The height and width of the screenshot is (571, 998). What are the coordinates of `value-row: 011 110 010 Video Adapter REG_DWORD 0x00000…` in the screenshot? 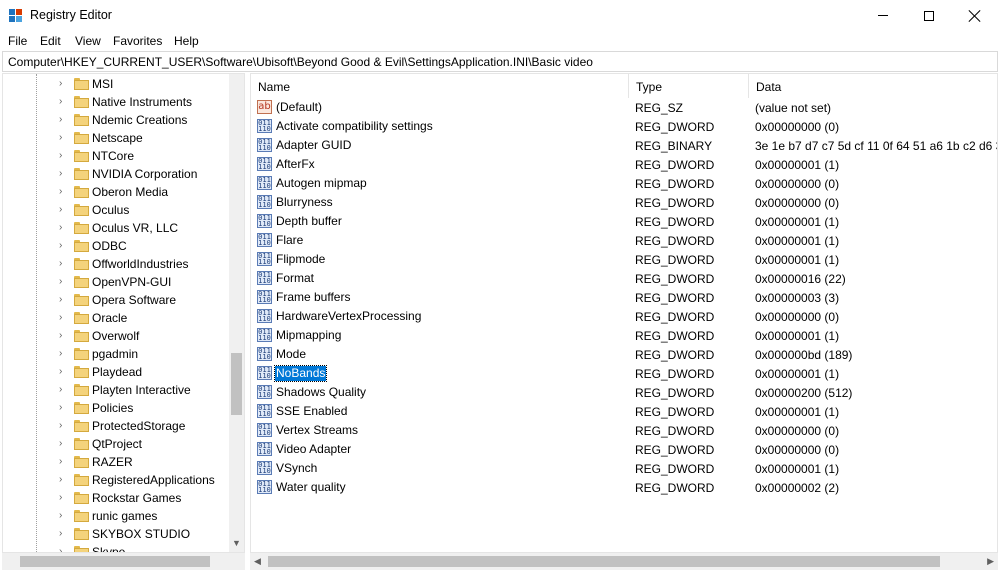 It's located at (624, 449).